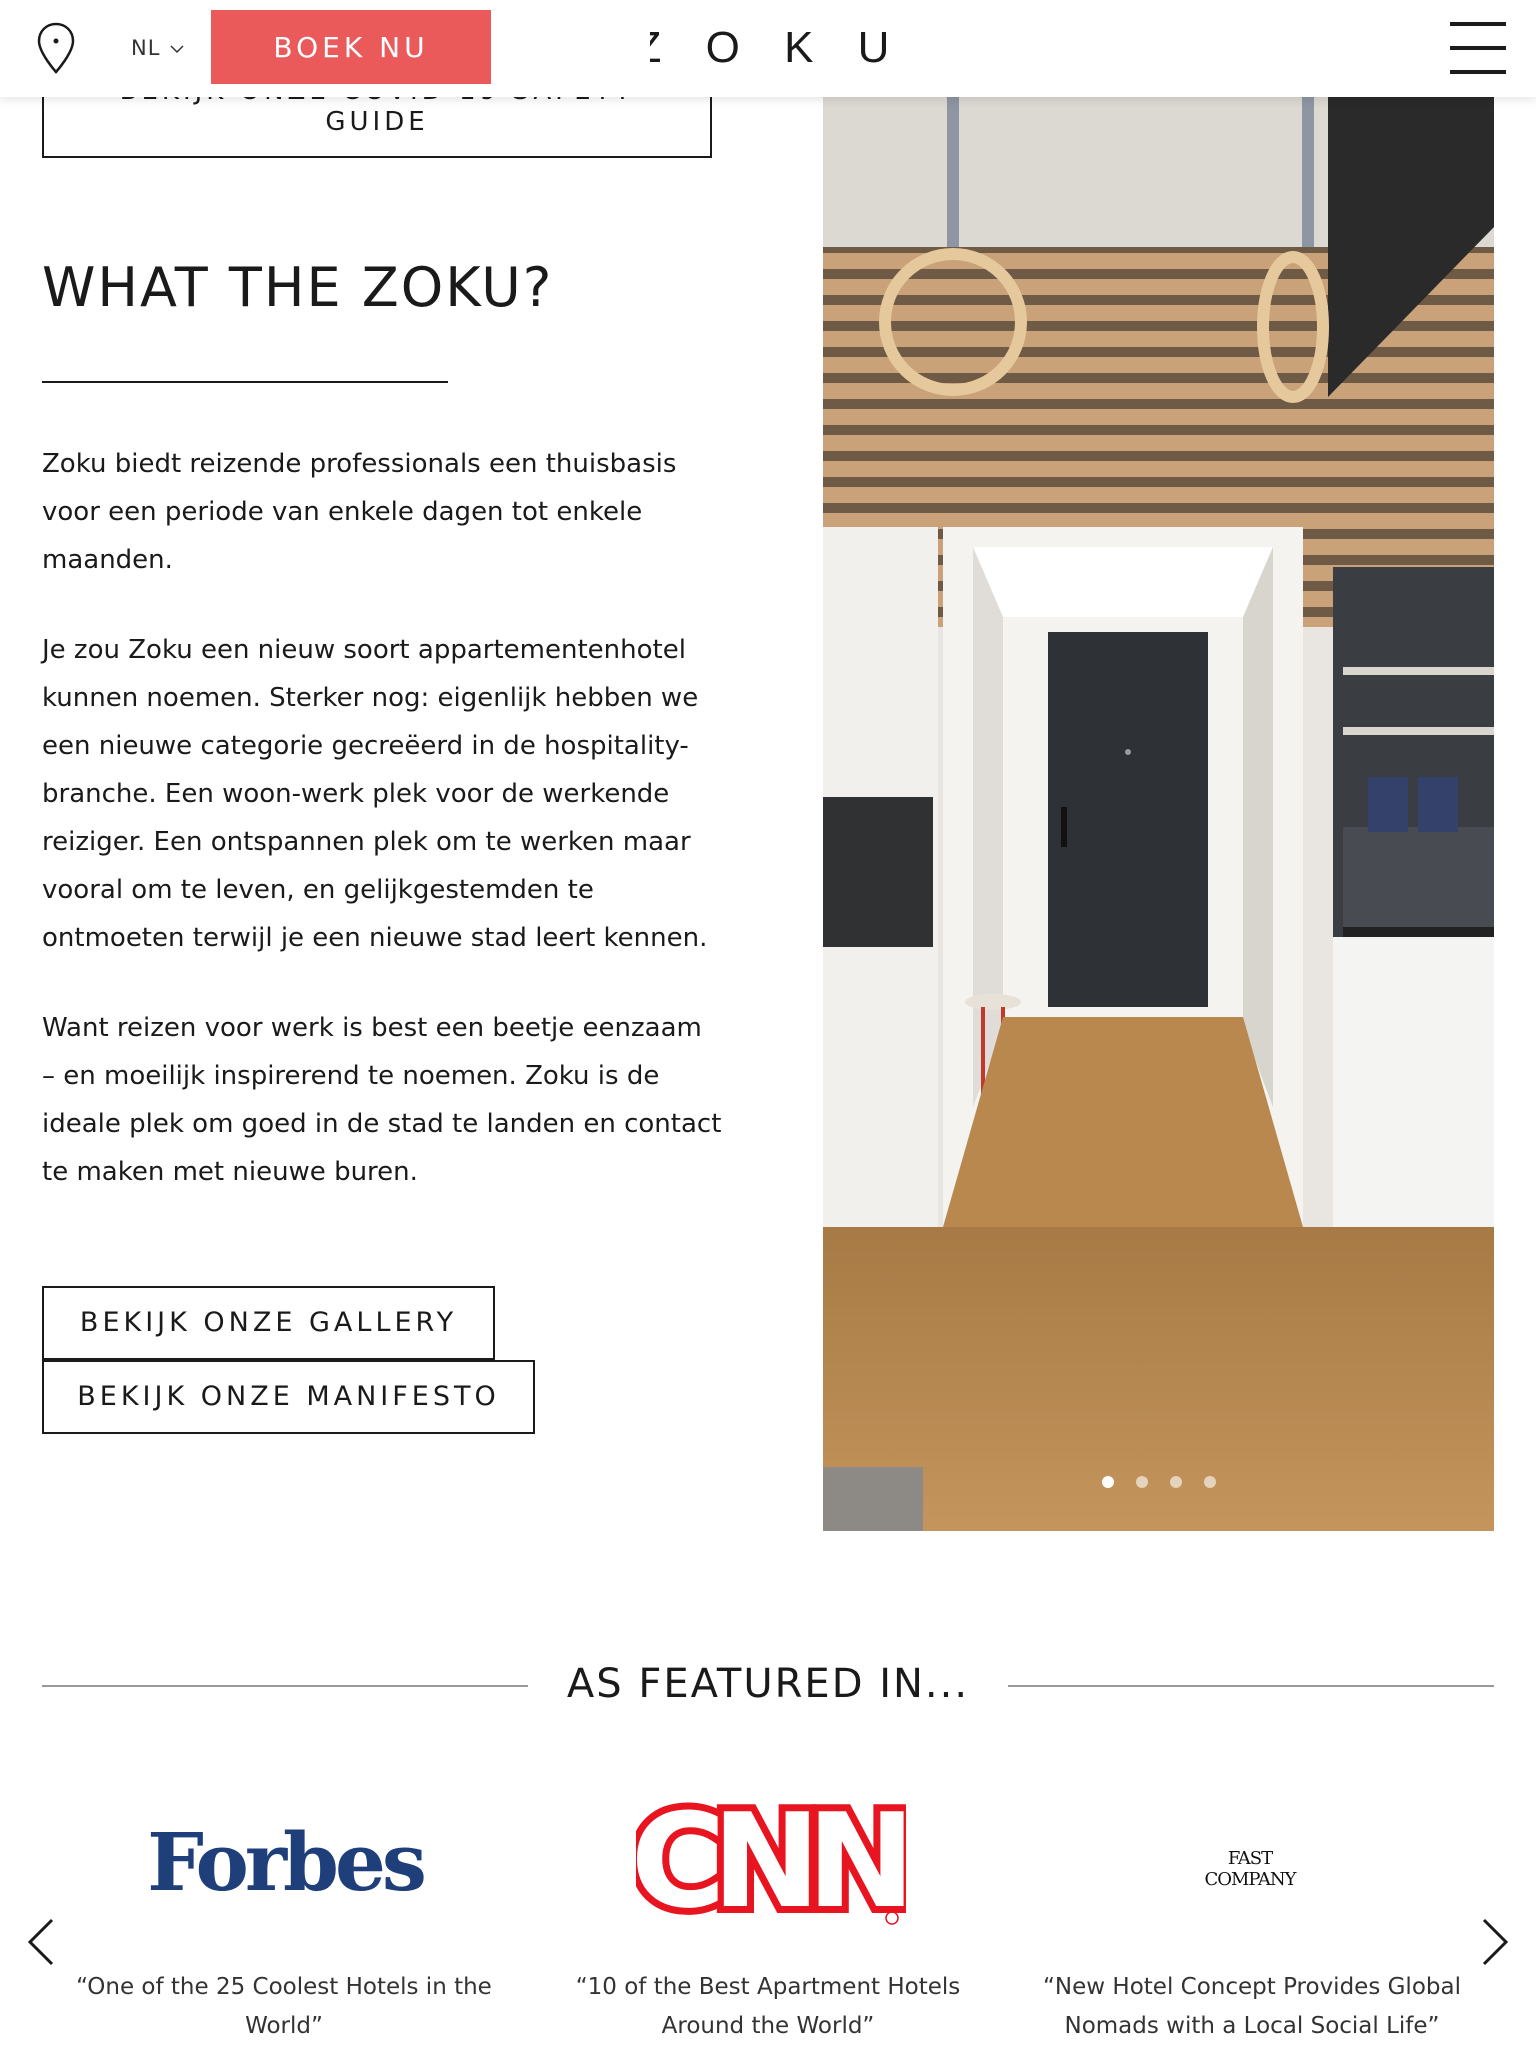 This screenshot has height=2048, width=1536. What do you see at coordinates (245, 382) in the screenshot?
I see `title-divider` at bounding box center [245, 382].